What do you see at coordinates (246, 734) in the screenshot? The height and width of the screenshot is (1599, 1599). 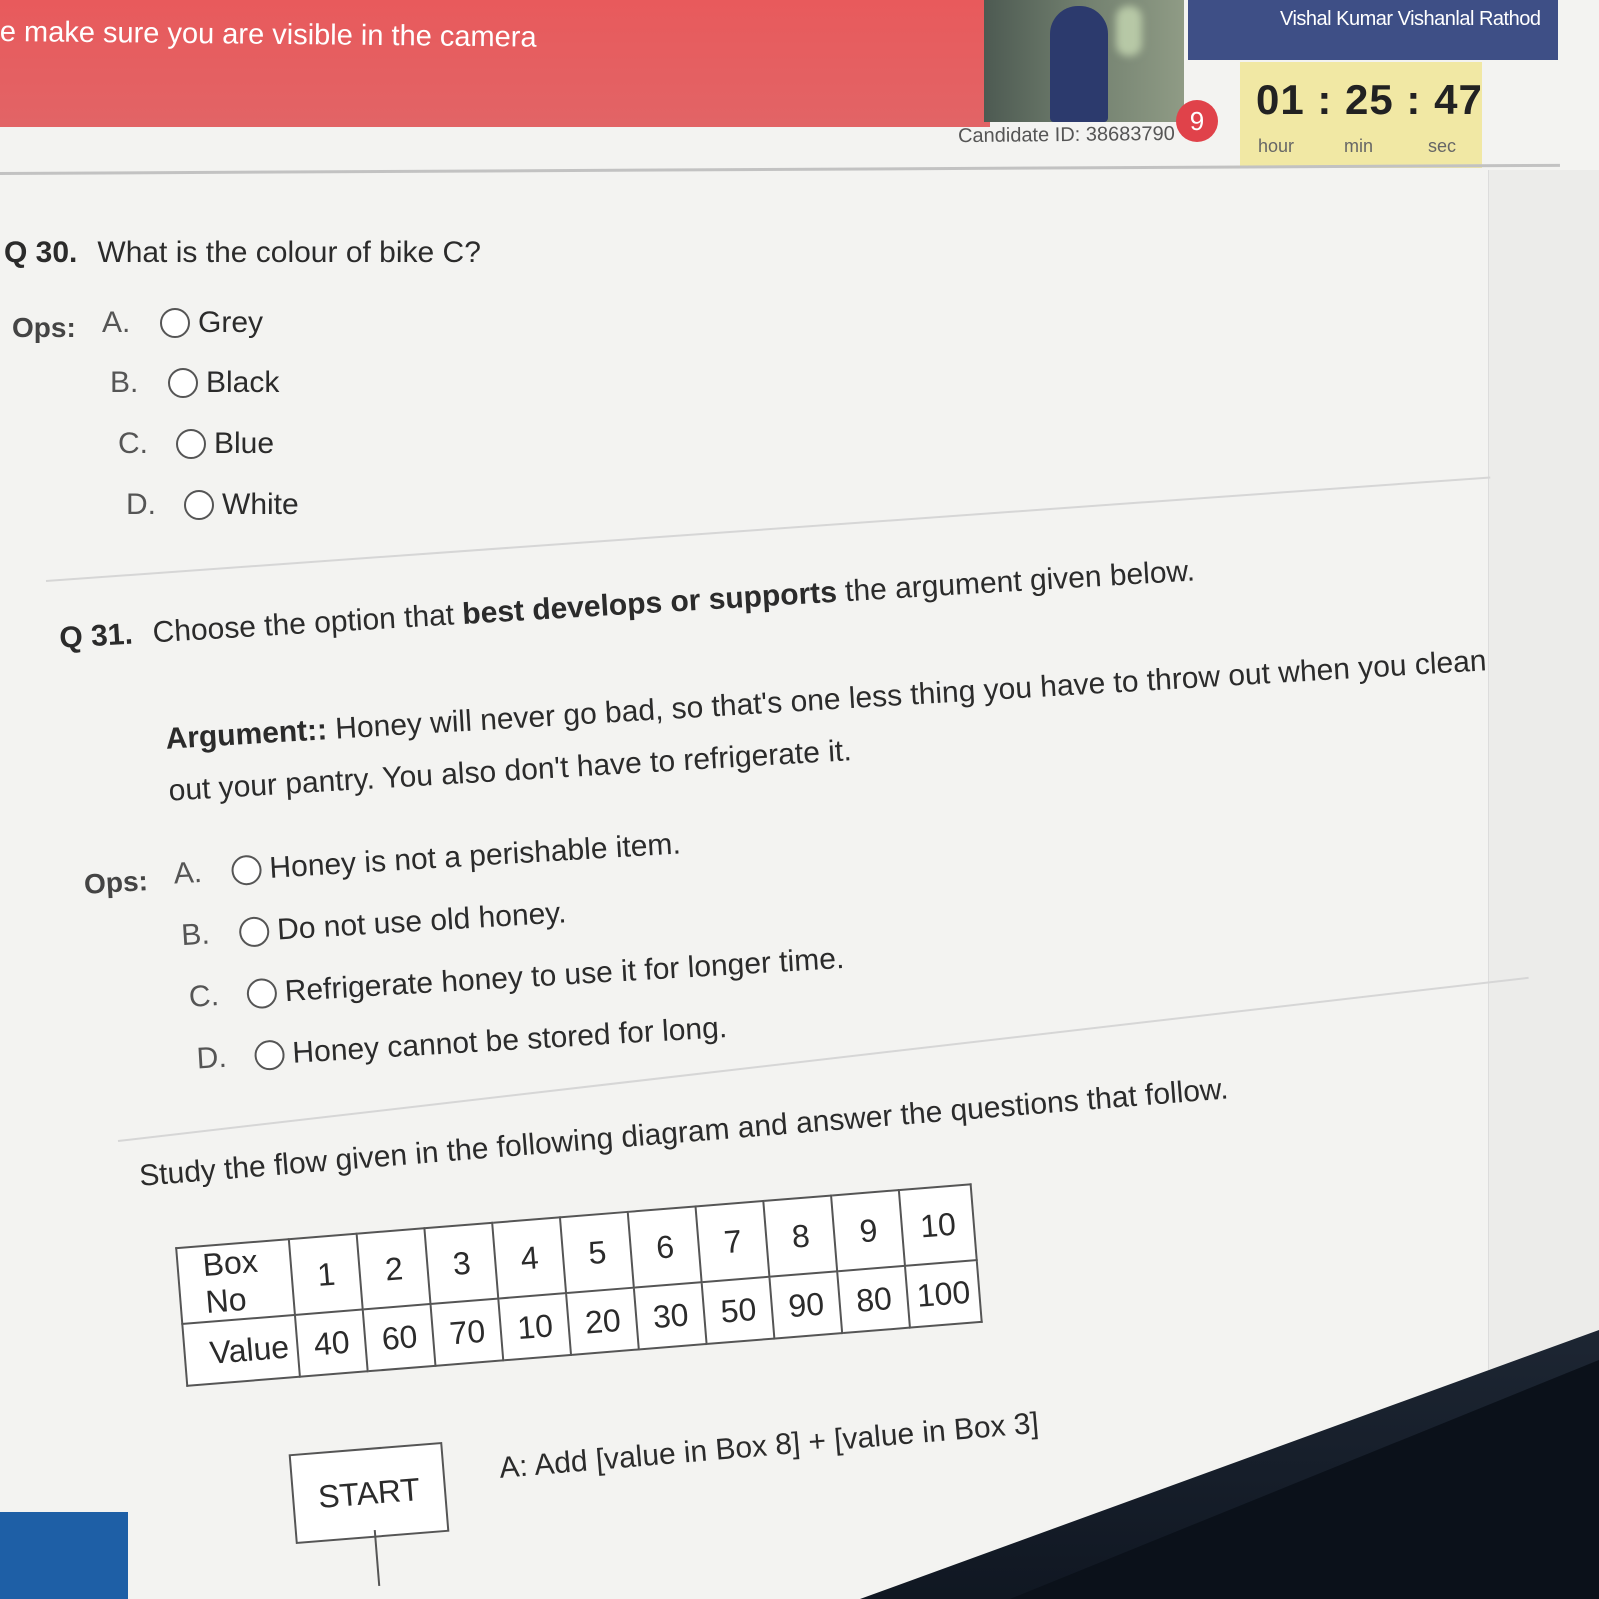 I see `argument-label: Argument::` at bounding box center [246, 734].